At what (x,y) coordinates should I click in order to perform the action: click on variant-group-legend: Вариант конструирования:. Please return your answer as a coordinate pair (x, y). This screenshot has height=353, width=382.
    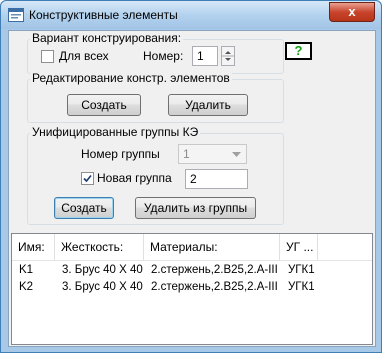
    Looking at the image, I should click on (107, 38).